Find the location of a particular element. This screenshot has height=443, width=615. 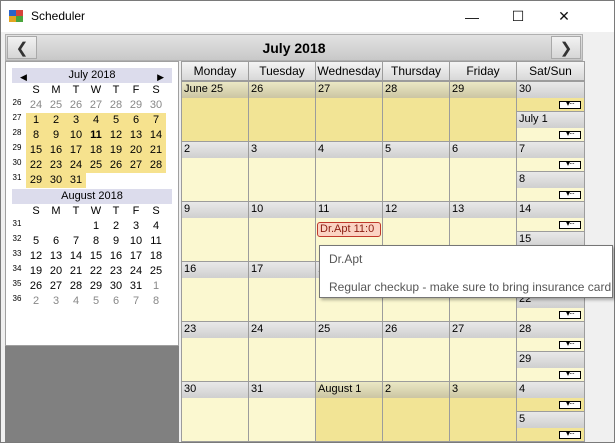

weekend-cell-sat: 14 ▾··· is located at coordinates (550, 216).